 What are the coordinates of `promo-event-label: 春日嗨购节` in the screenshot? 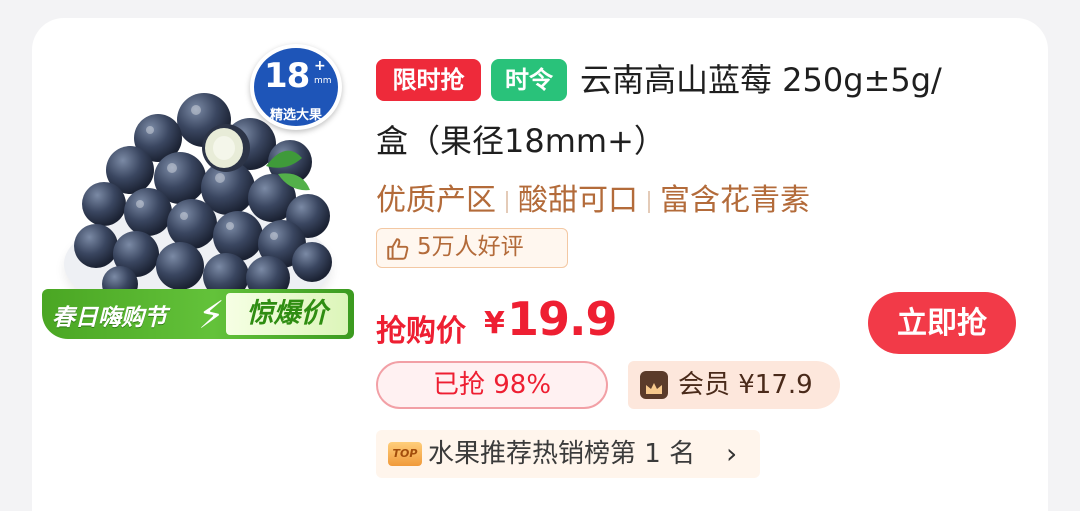 It's located at (109, 318).